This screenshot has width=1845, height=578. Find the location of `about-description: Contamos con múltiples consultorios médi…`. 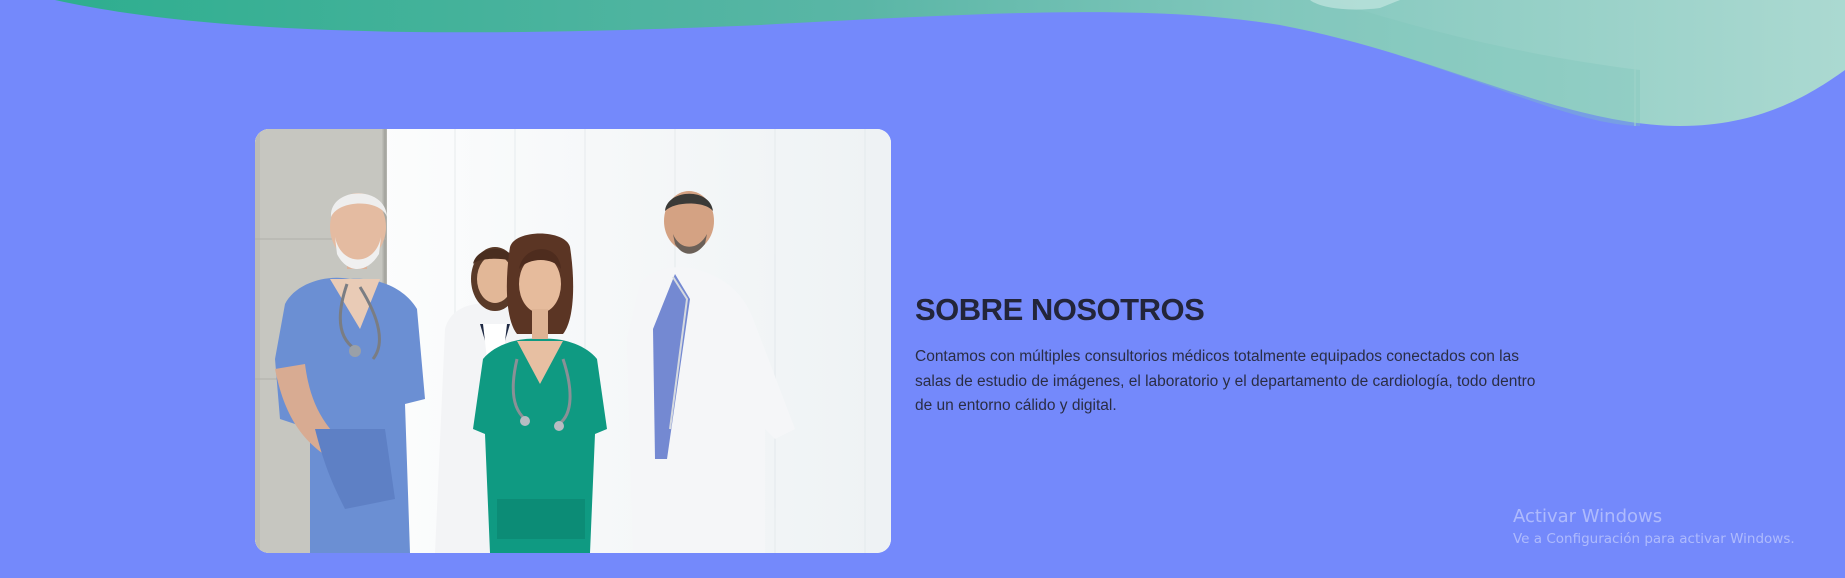

about-description: Contamos con múltiples consultorios médi… is located at coordinates (1225, 381).